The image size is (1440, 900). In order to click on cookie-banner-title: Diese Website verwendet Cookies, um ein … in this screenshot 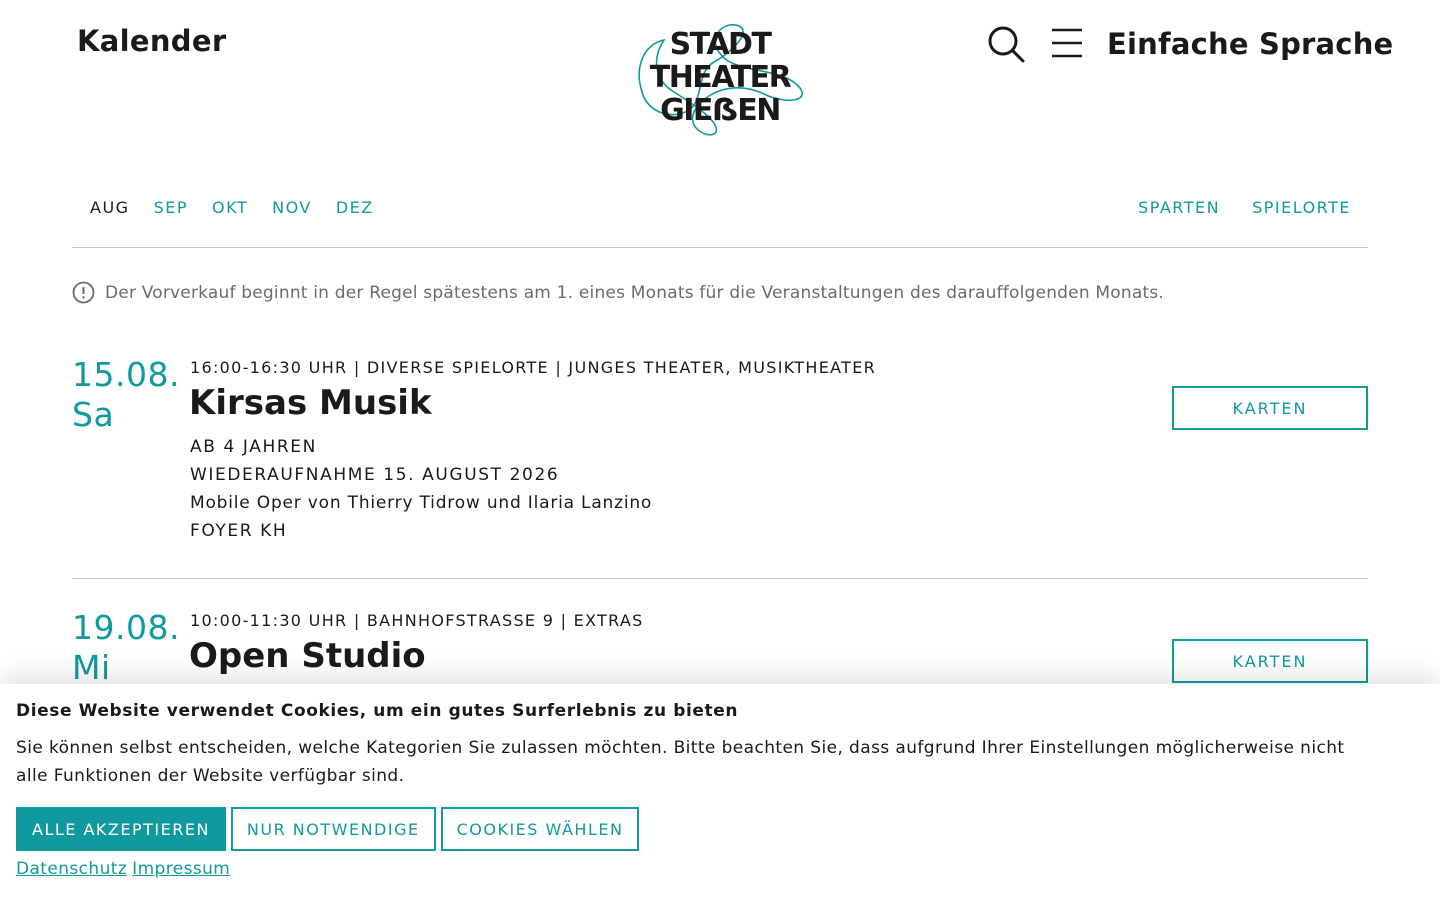, I will do `click(377, 711)`.